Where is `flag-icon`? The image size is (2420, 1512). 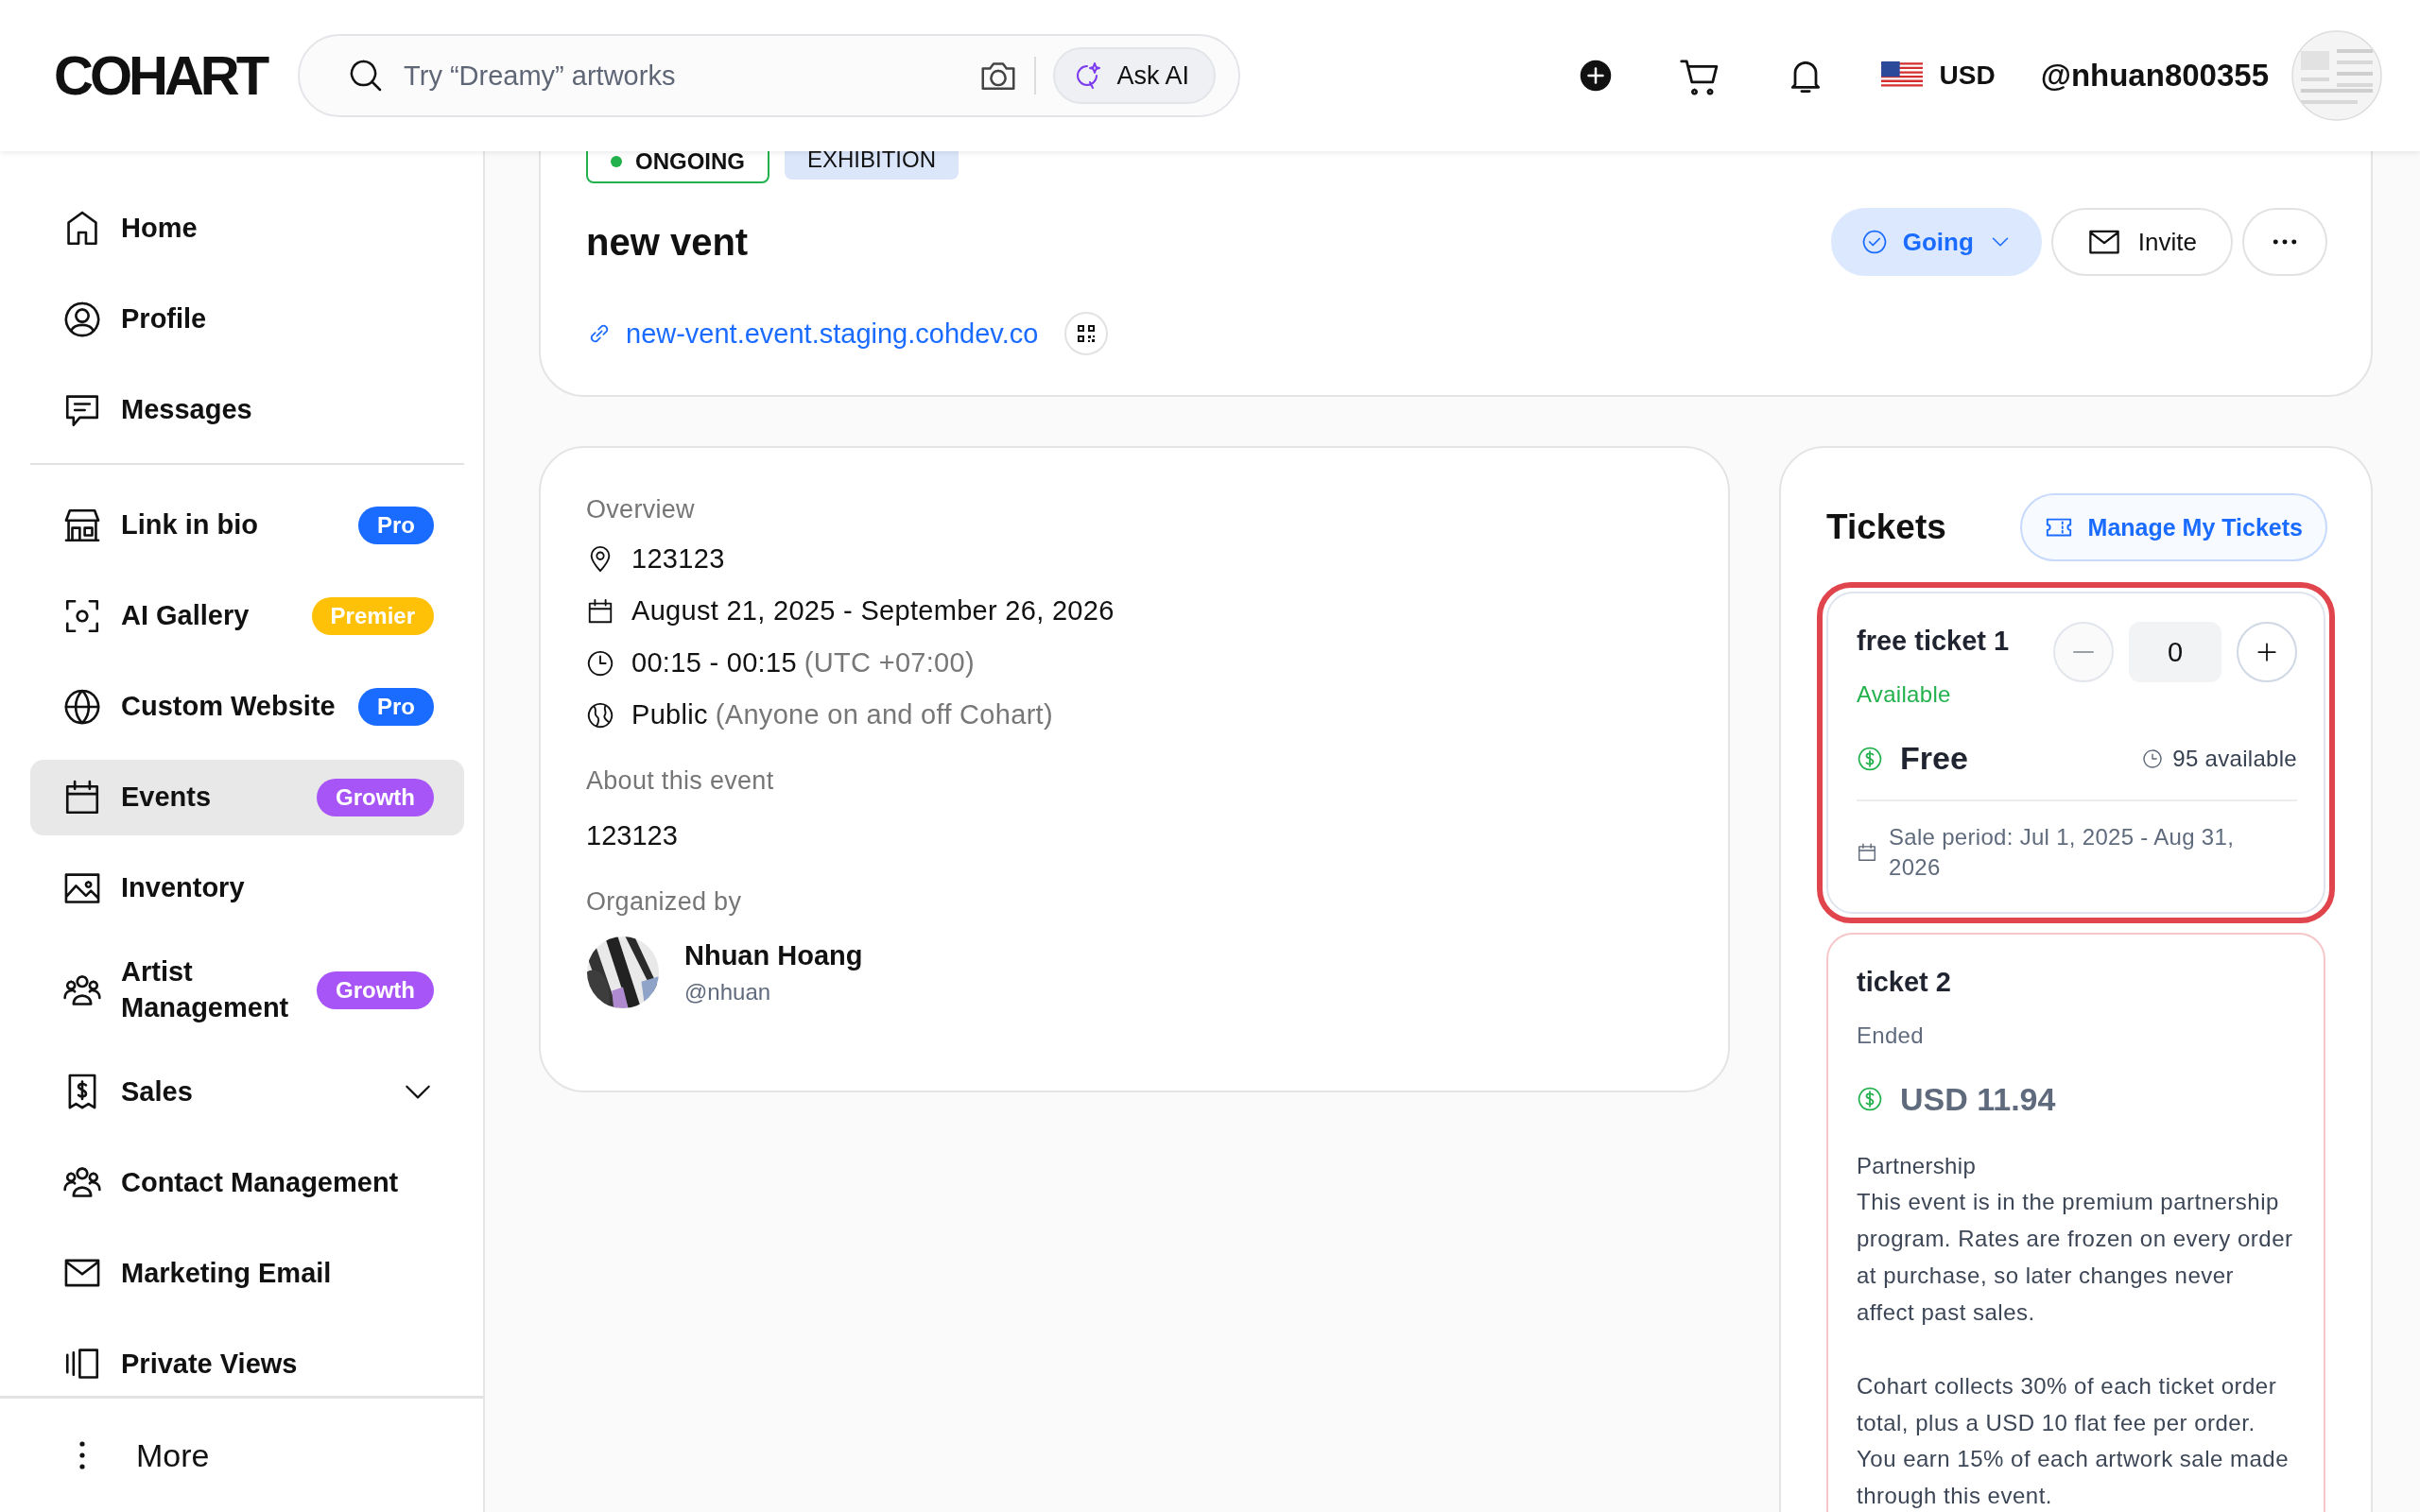
flag-icon is located at coordinates (1901, 75).